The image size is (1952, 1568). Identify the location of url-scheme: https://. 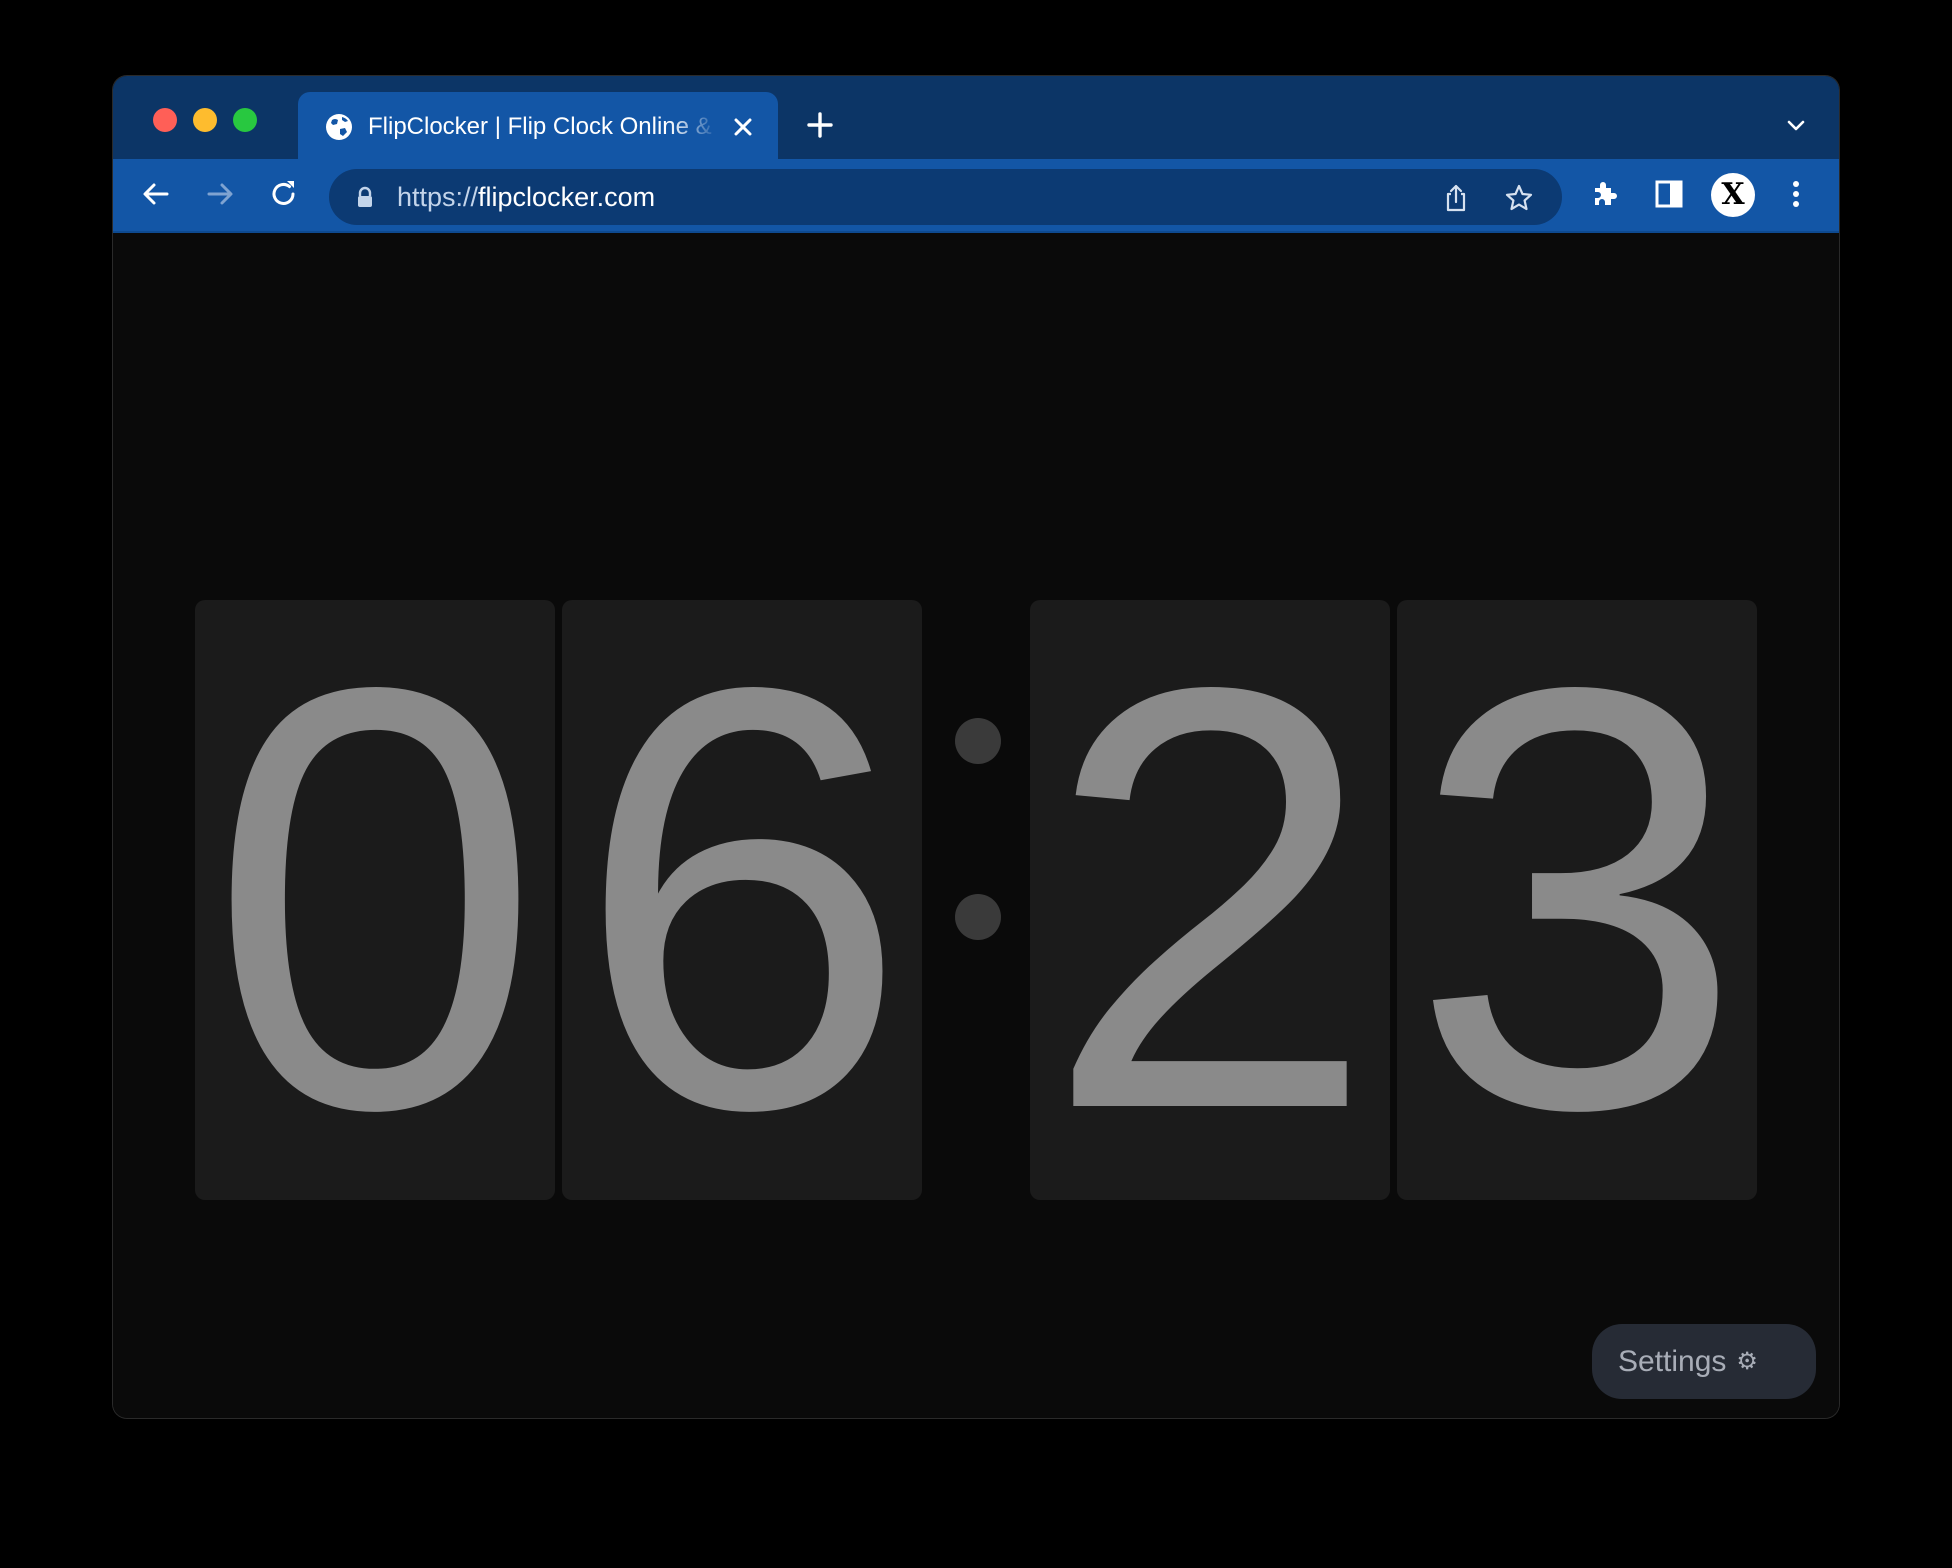
(438, 197).